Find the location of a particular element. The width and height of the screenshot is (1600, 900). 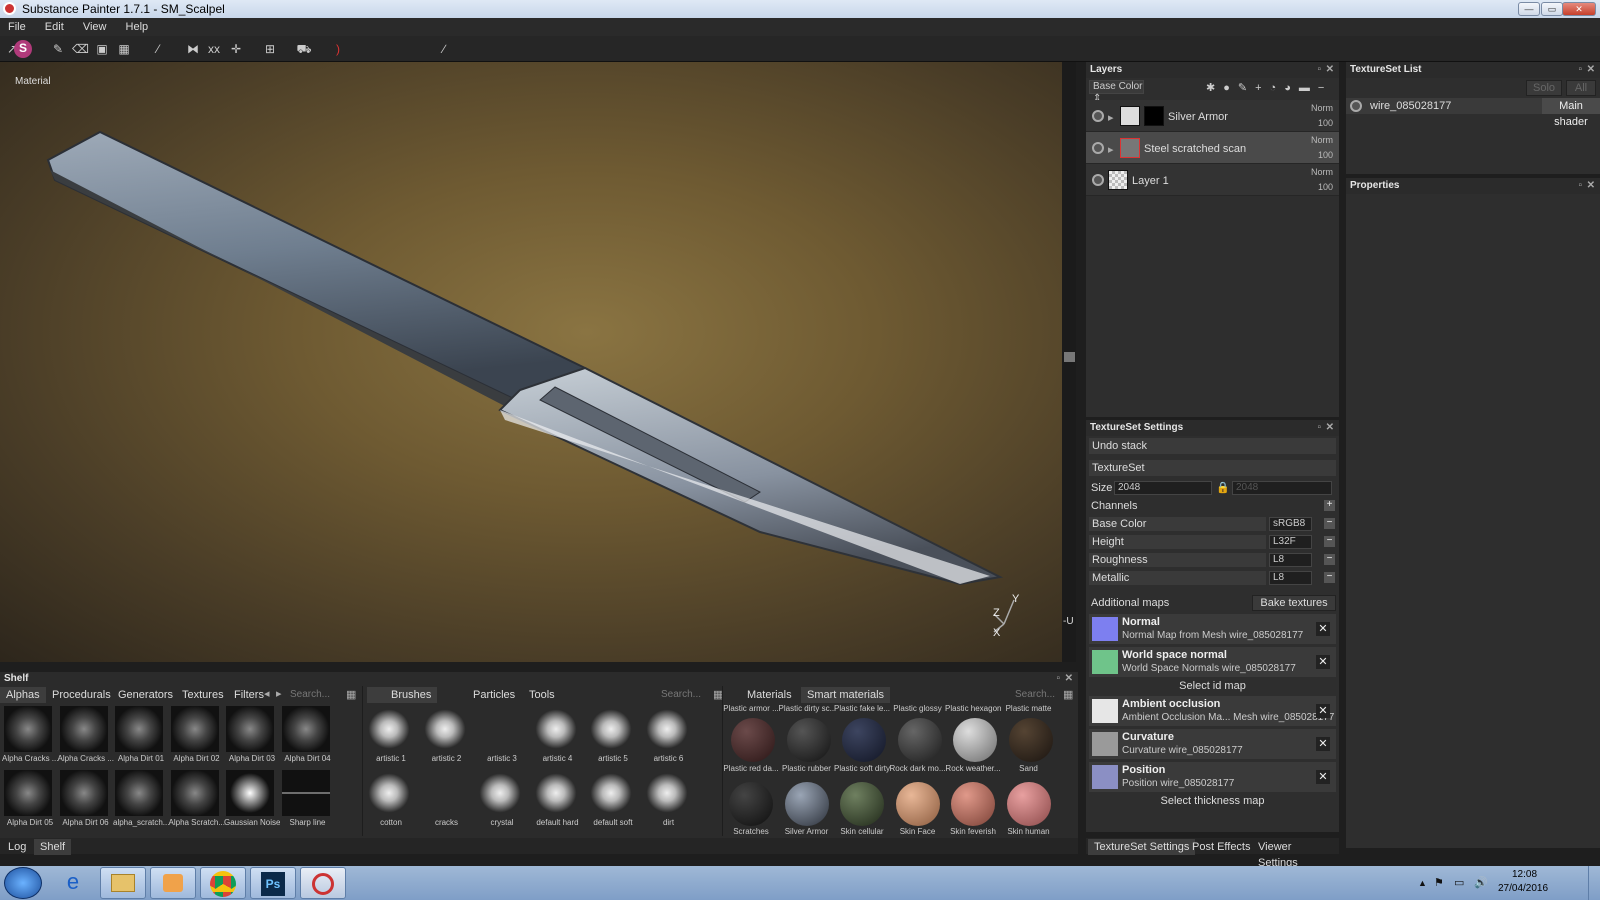

tab-brushes: Brushes is located at coordinates (402, 695).